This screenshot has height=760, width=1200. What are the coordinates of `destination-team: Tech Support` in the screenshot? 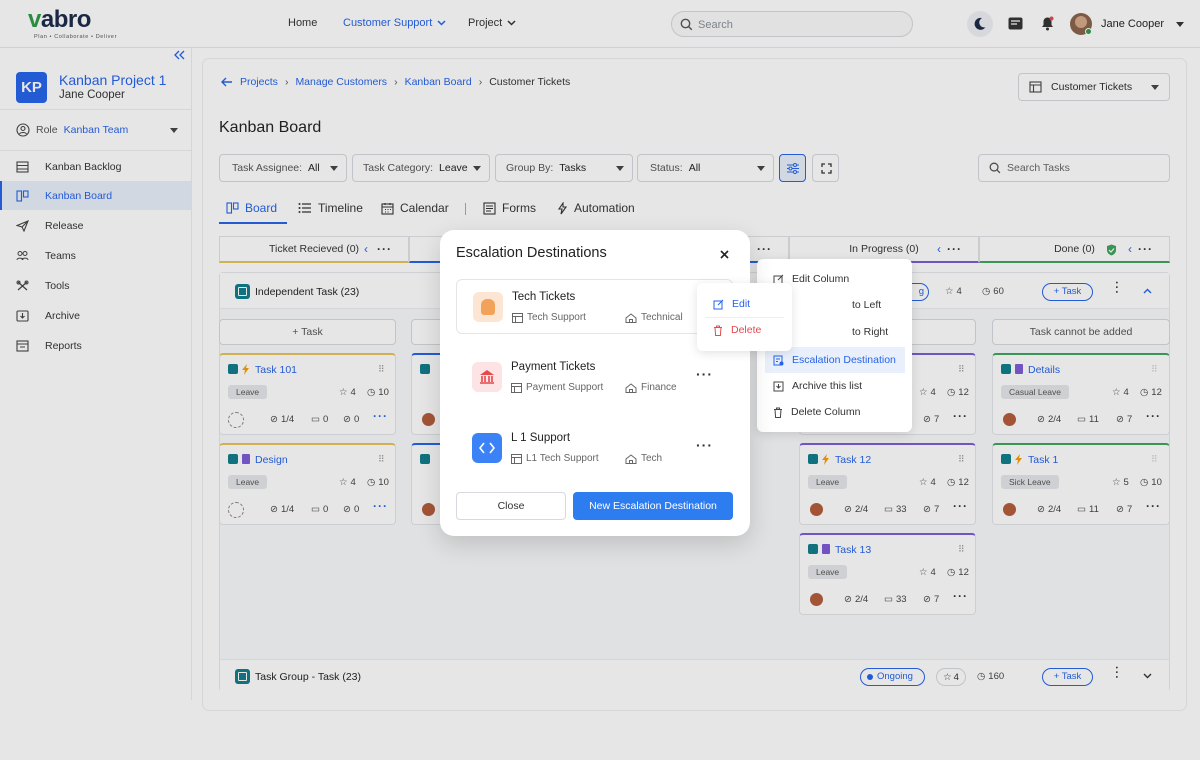 It's located at (549, 317).